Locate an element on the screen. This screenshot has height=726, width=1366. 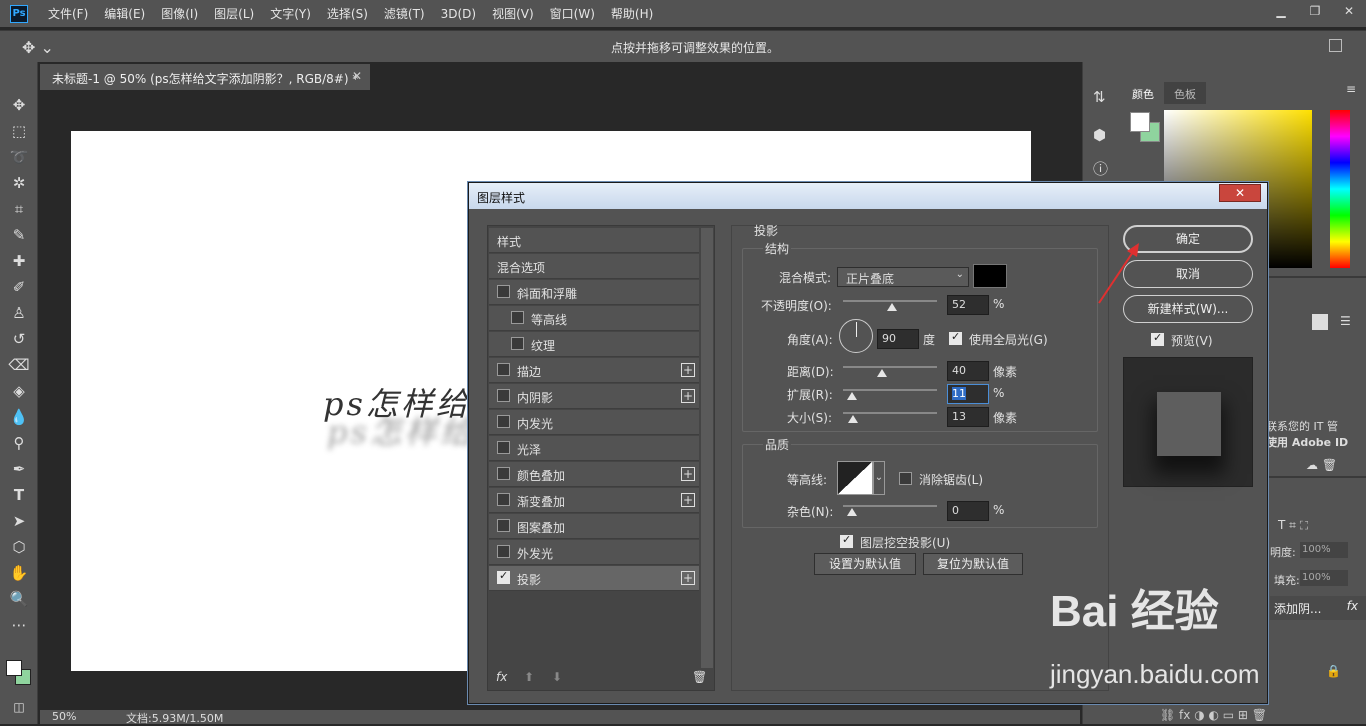
quick-mask-icon: ◫ is located at coordinates (19, 707).